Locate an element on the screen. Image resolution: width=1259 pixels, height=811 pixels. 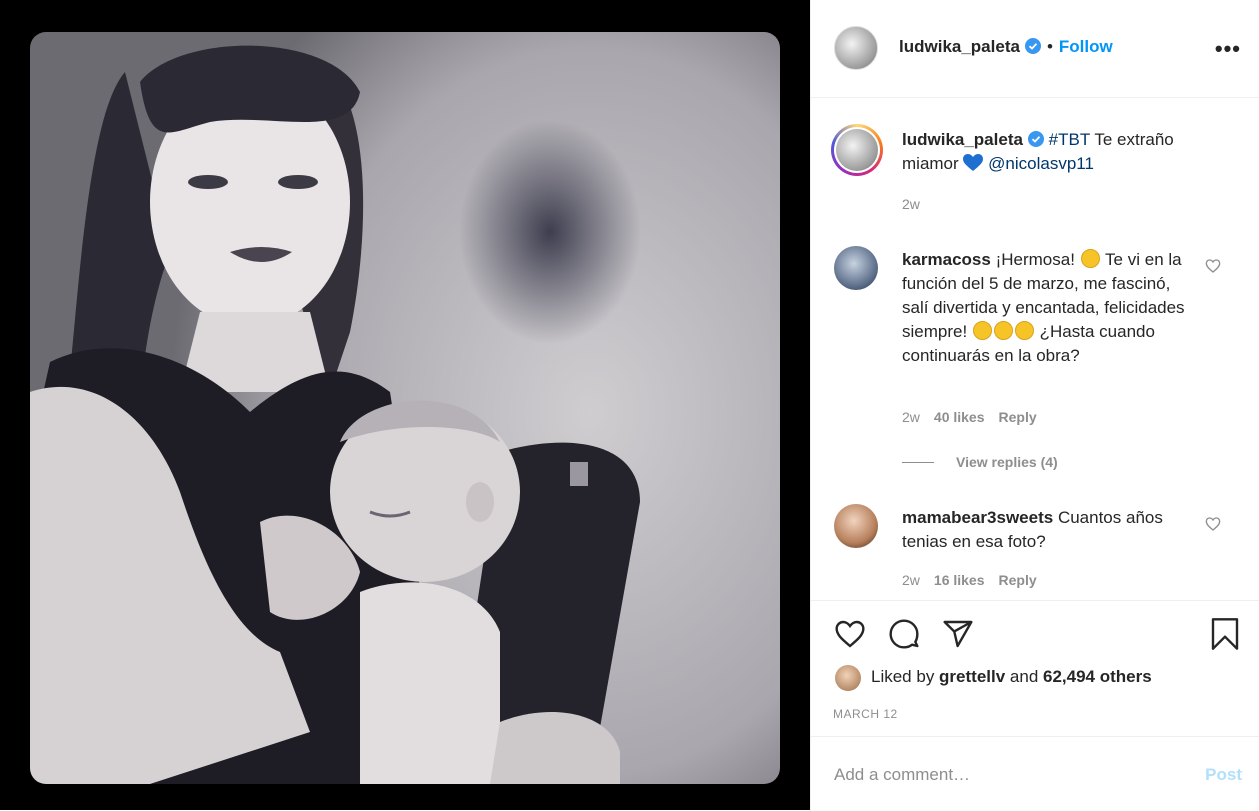
comment-meta: 2w 40 likes Reply is located at coordinates (969, 417).